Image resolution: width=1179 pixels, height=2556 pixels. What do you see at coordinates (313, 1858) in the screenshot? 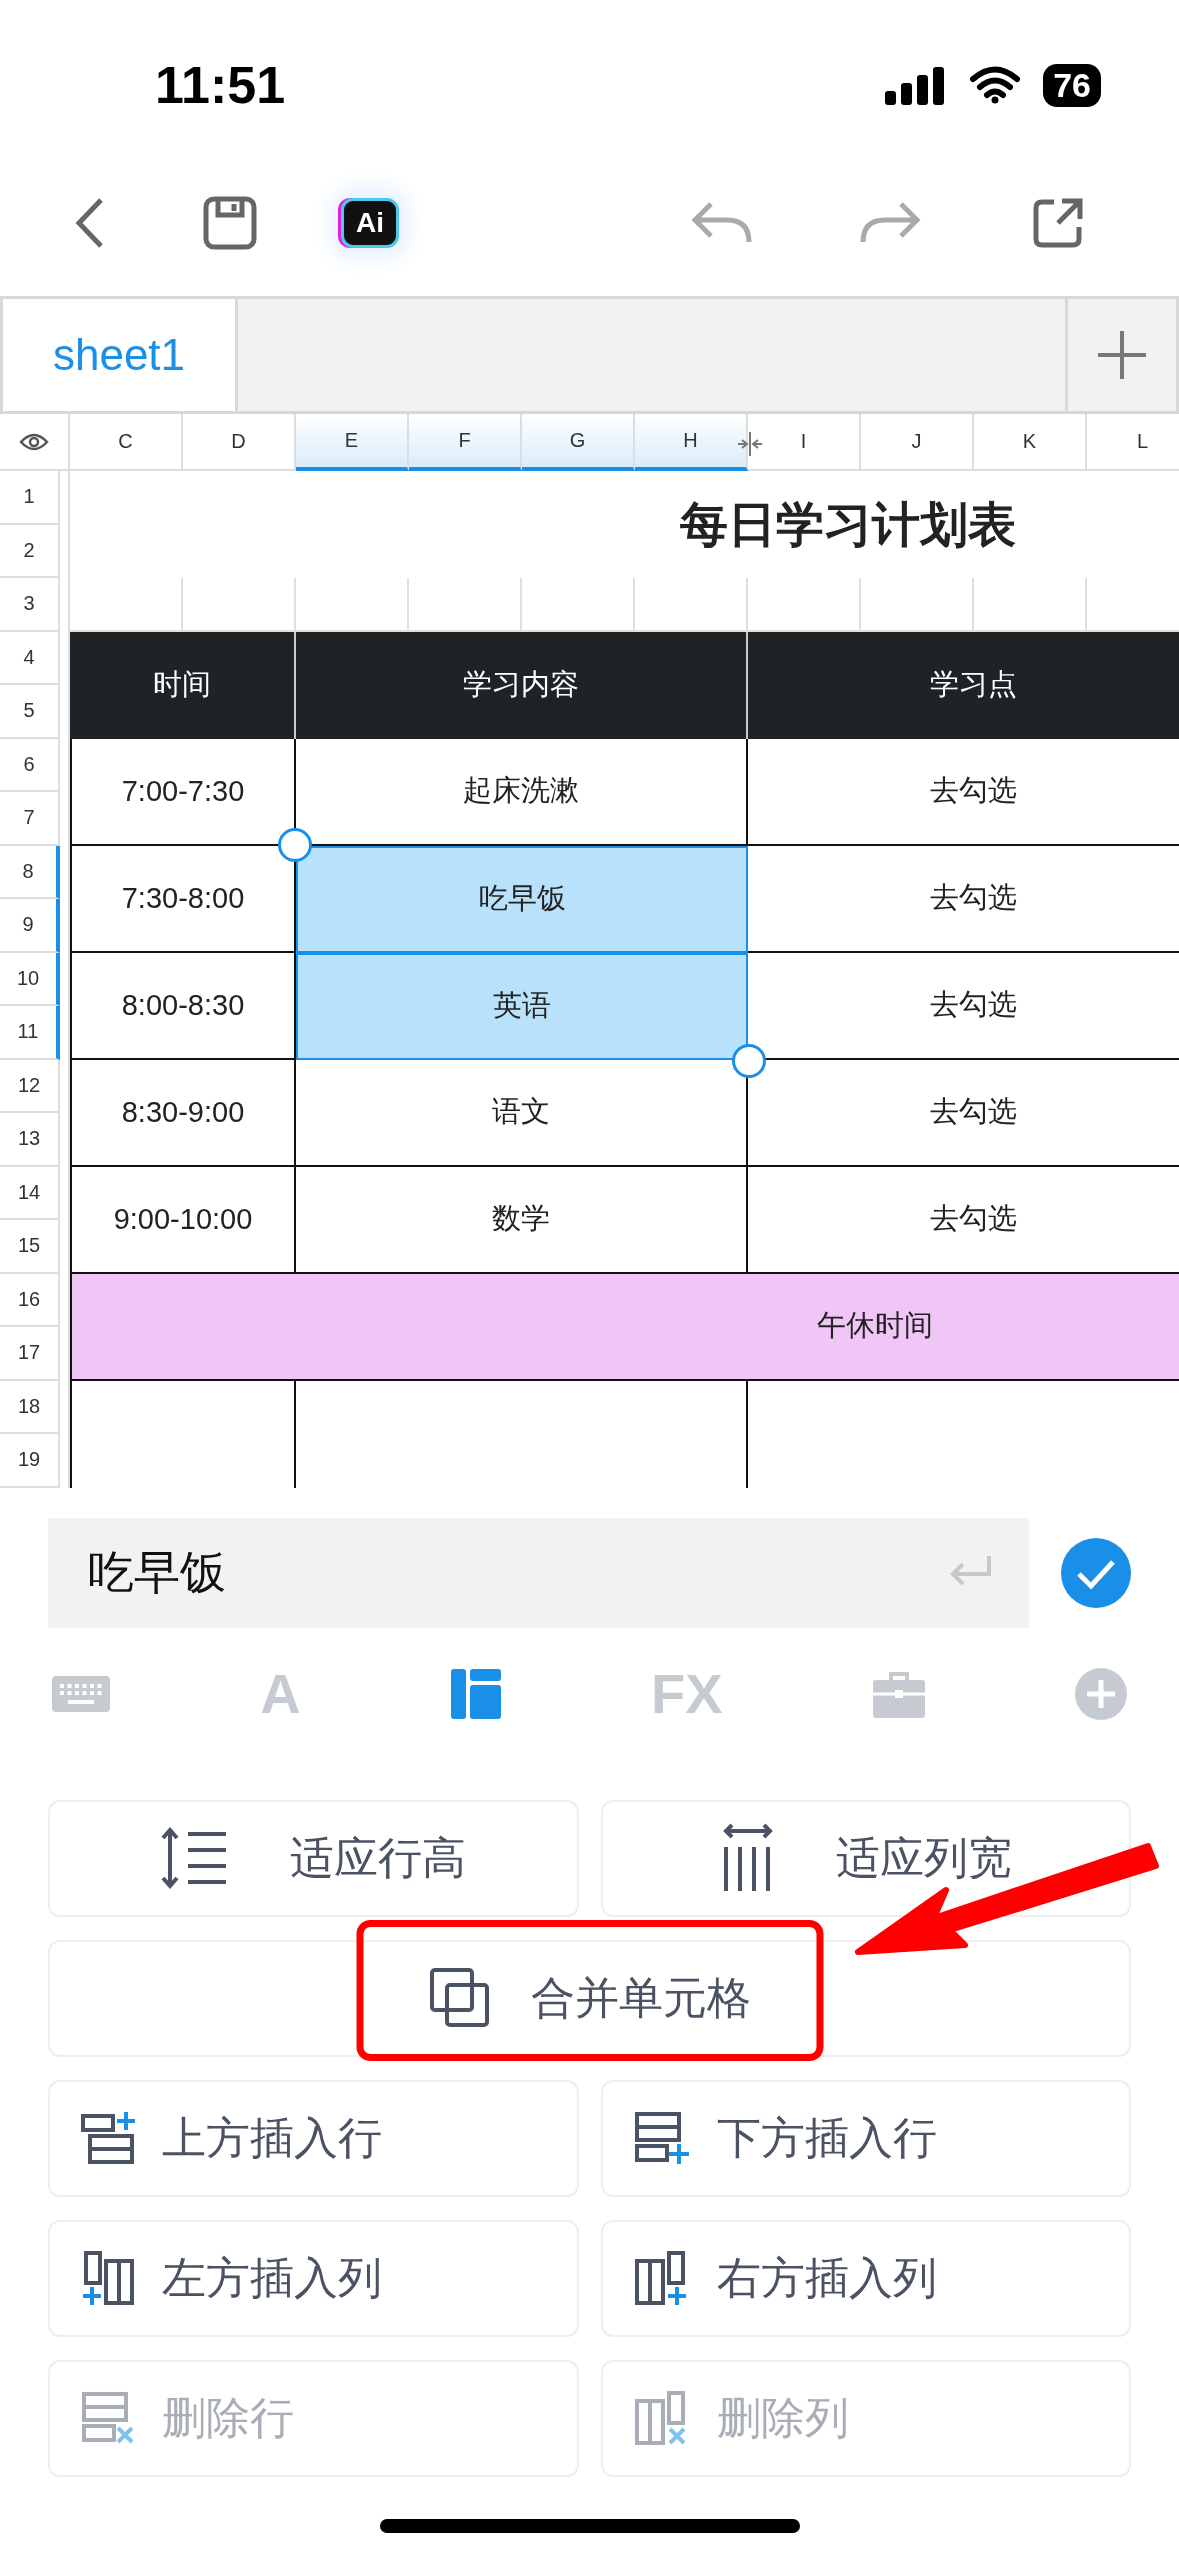
I see `action-button: 适应行高` at bounding box center [313, 1858].